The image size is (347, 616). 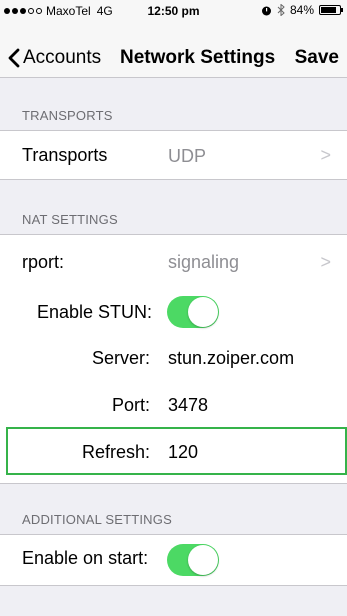 I want to click on transports-section-header: TRANSPORTS, so click(x=67, y=115).